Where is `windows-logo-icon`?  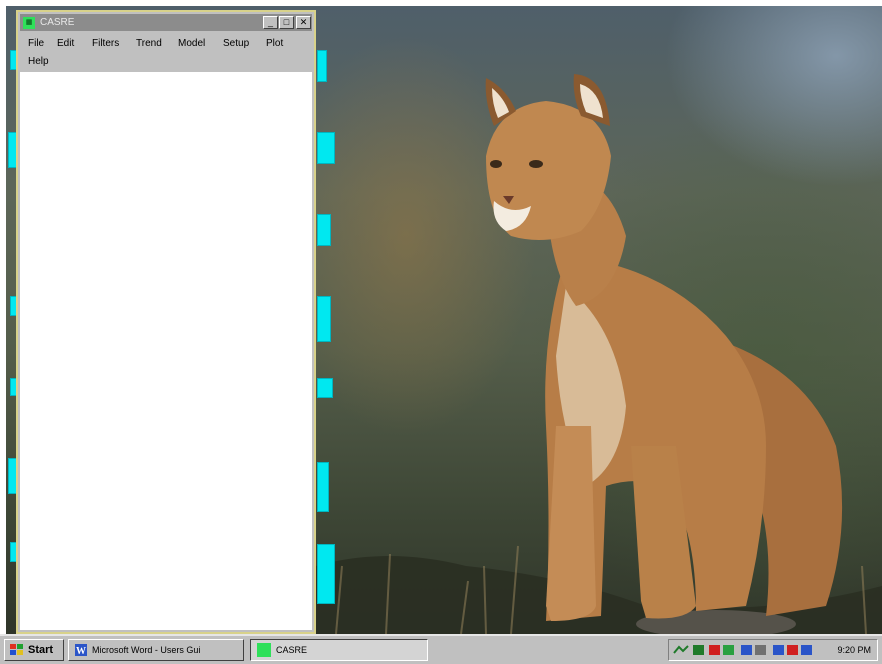 windows-logo-icon is located at coordinates (16, 649).